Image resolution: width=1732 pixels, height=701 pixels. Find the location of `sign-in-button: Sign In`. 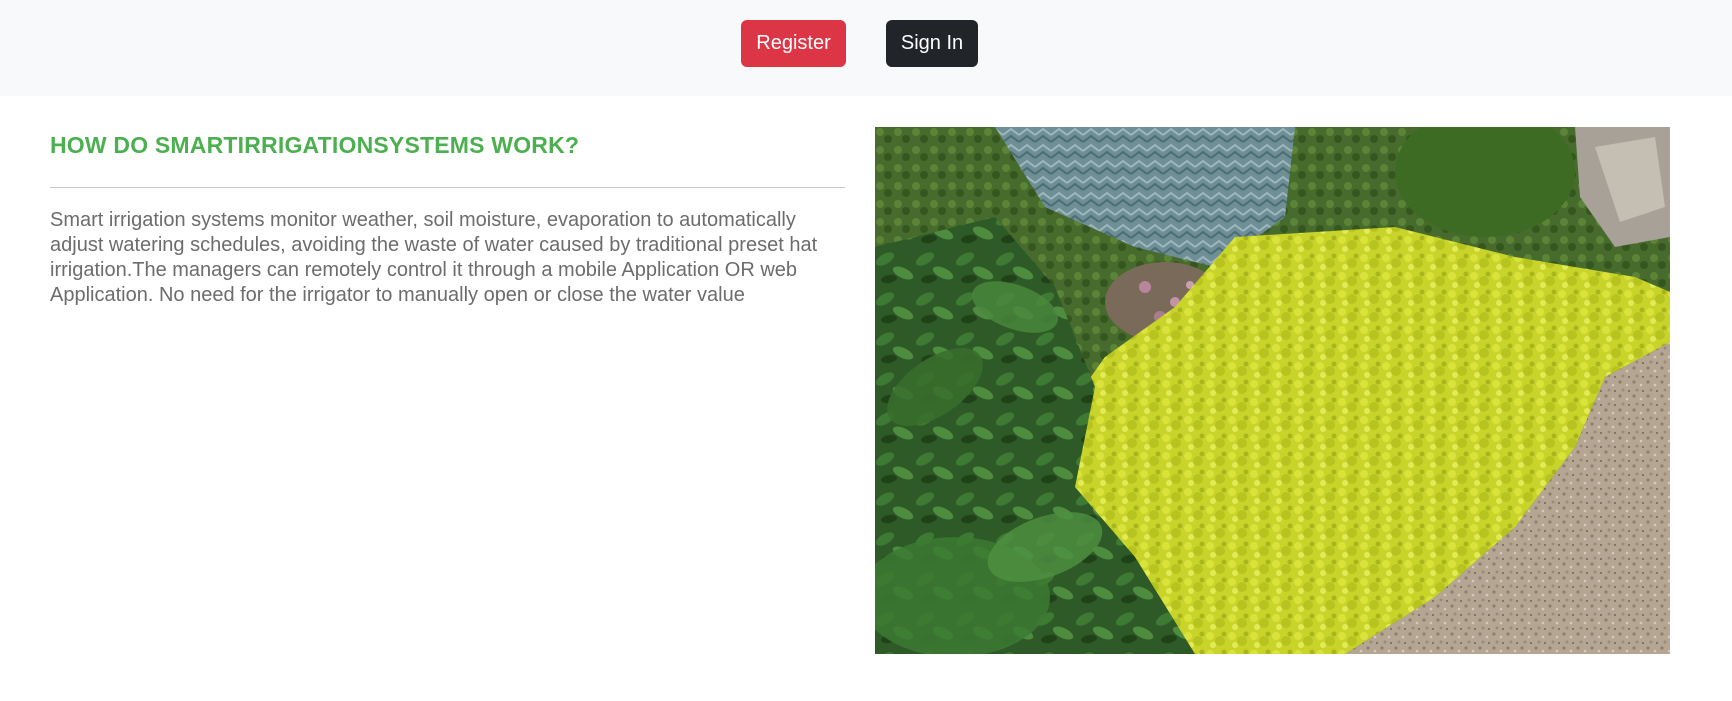

sign-in-button: Sign In is located at coordinates (932, 43).